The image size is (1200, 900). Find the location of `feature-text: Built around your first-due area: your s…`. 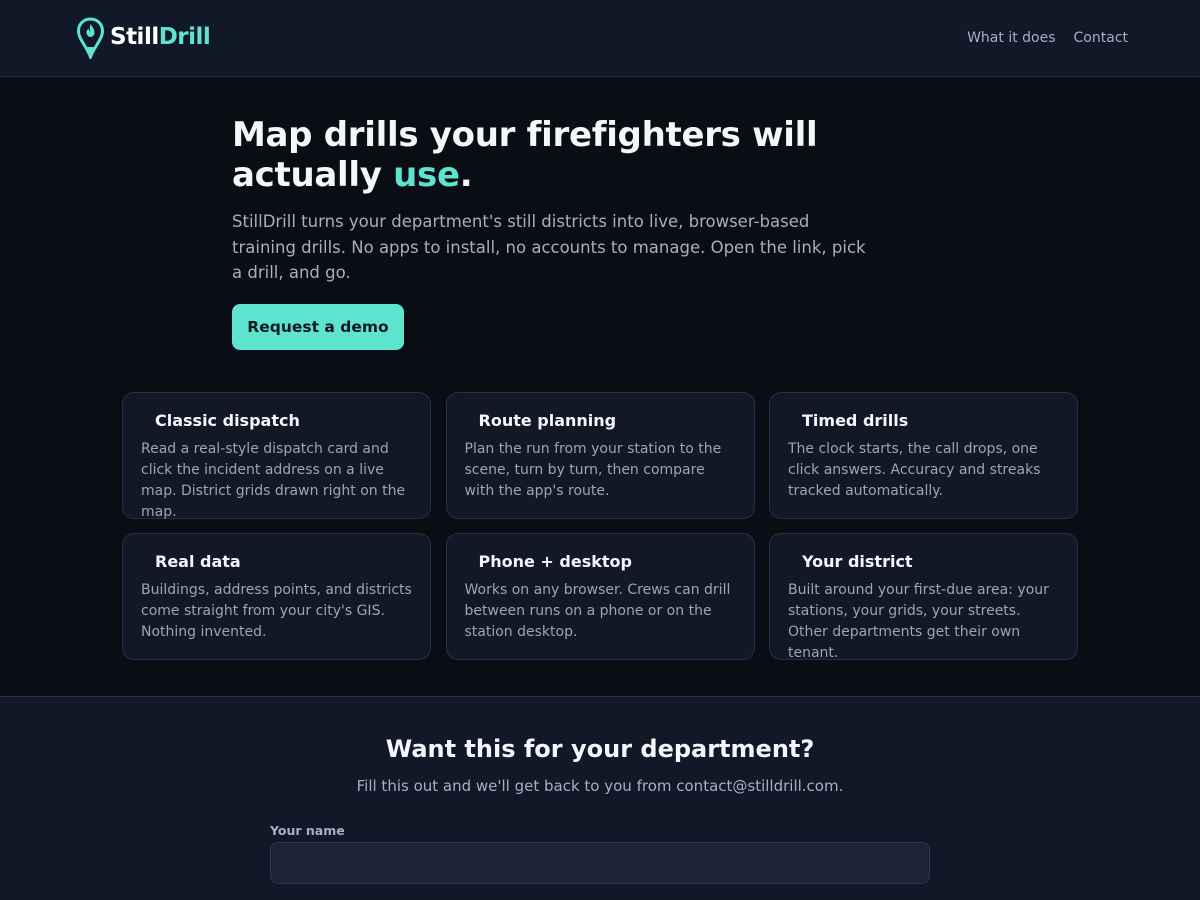

feature-text: Built around your first-due area: your s… is located at coordinates (918, 621).